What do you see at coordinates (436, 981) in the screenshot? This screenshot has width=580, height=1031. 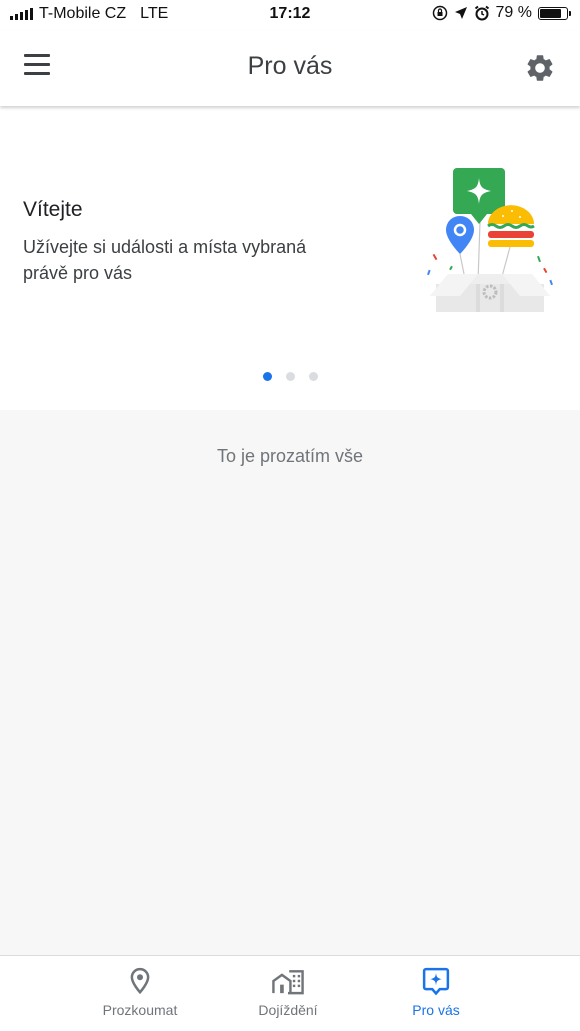 I see `sparkle-icon` at bounding box center [436, 981].